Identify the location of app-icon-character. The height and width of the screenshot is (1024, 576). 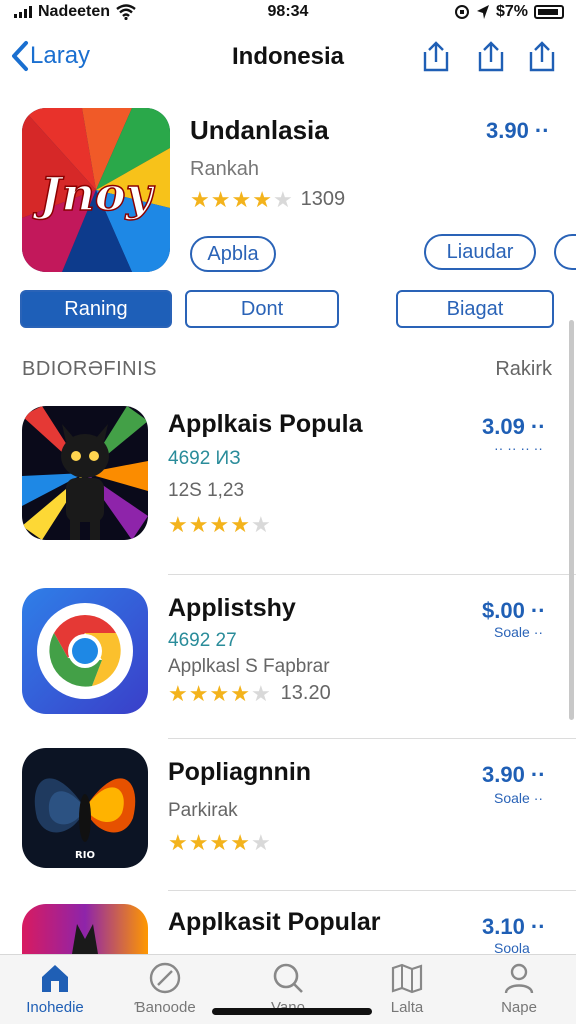
(85, 929).